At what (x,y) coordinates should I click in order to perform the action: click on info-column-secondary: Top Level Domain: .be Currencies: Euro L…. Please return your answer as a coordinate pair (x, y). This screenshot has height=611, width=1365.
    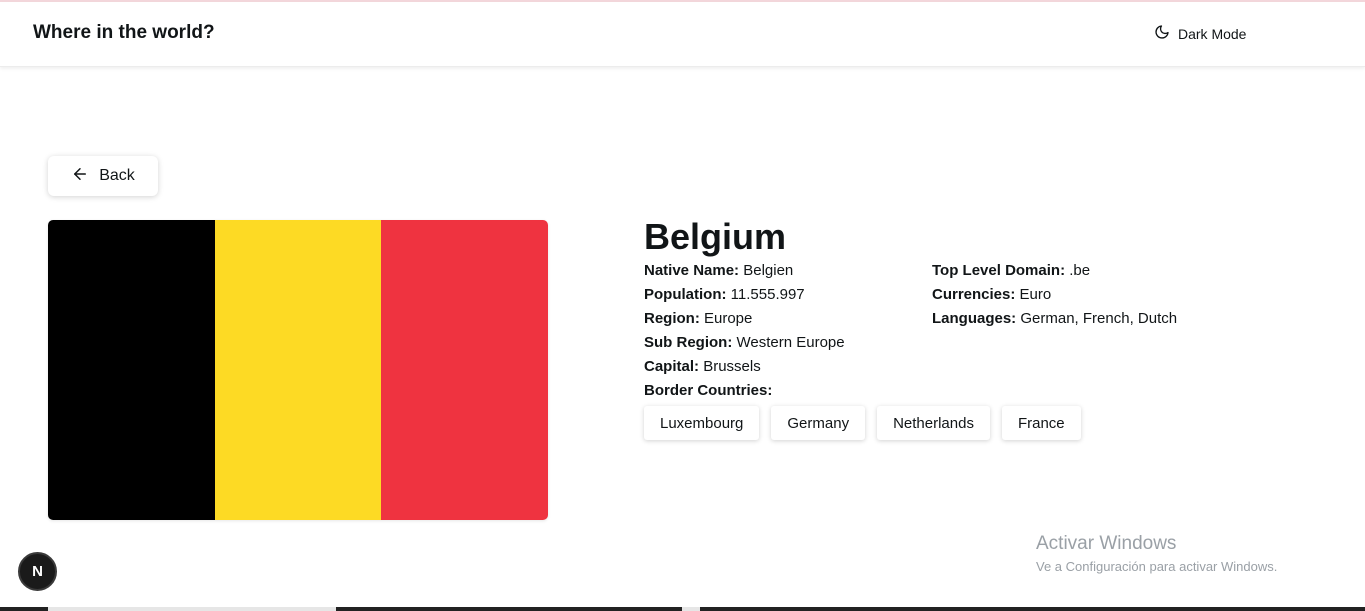
    Looking at the image, I should click on (1054, 295).